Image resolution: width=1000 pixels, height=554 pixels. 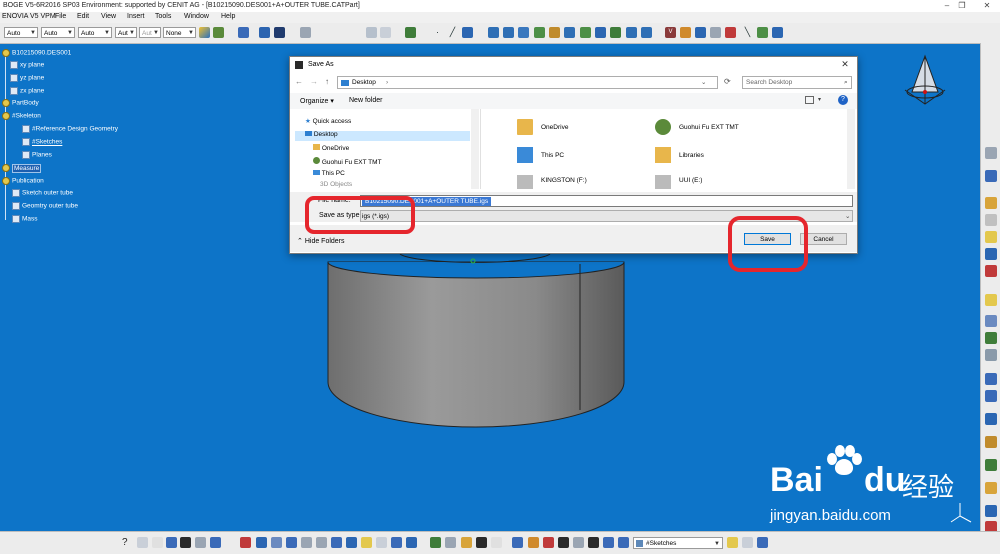 I want to click on file-item-onedrive: OneDrive, so click(x=577, y=129).